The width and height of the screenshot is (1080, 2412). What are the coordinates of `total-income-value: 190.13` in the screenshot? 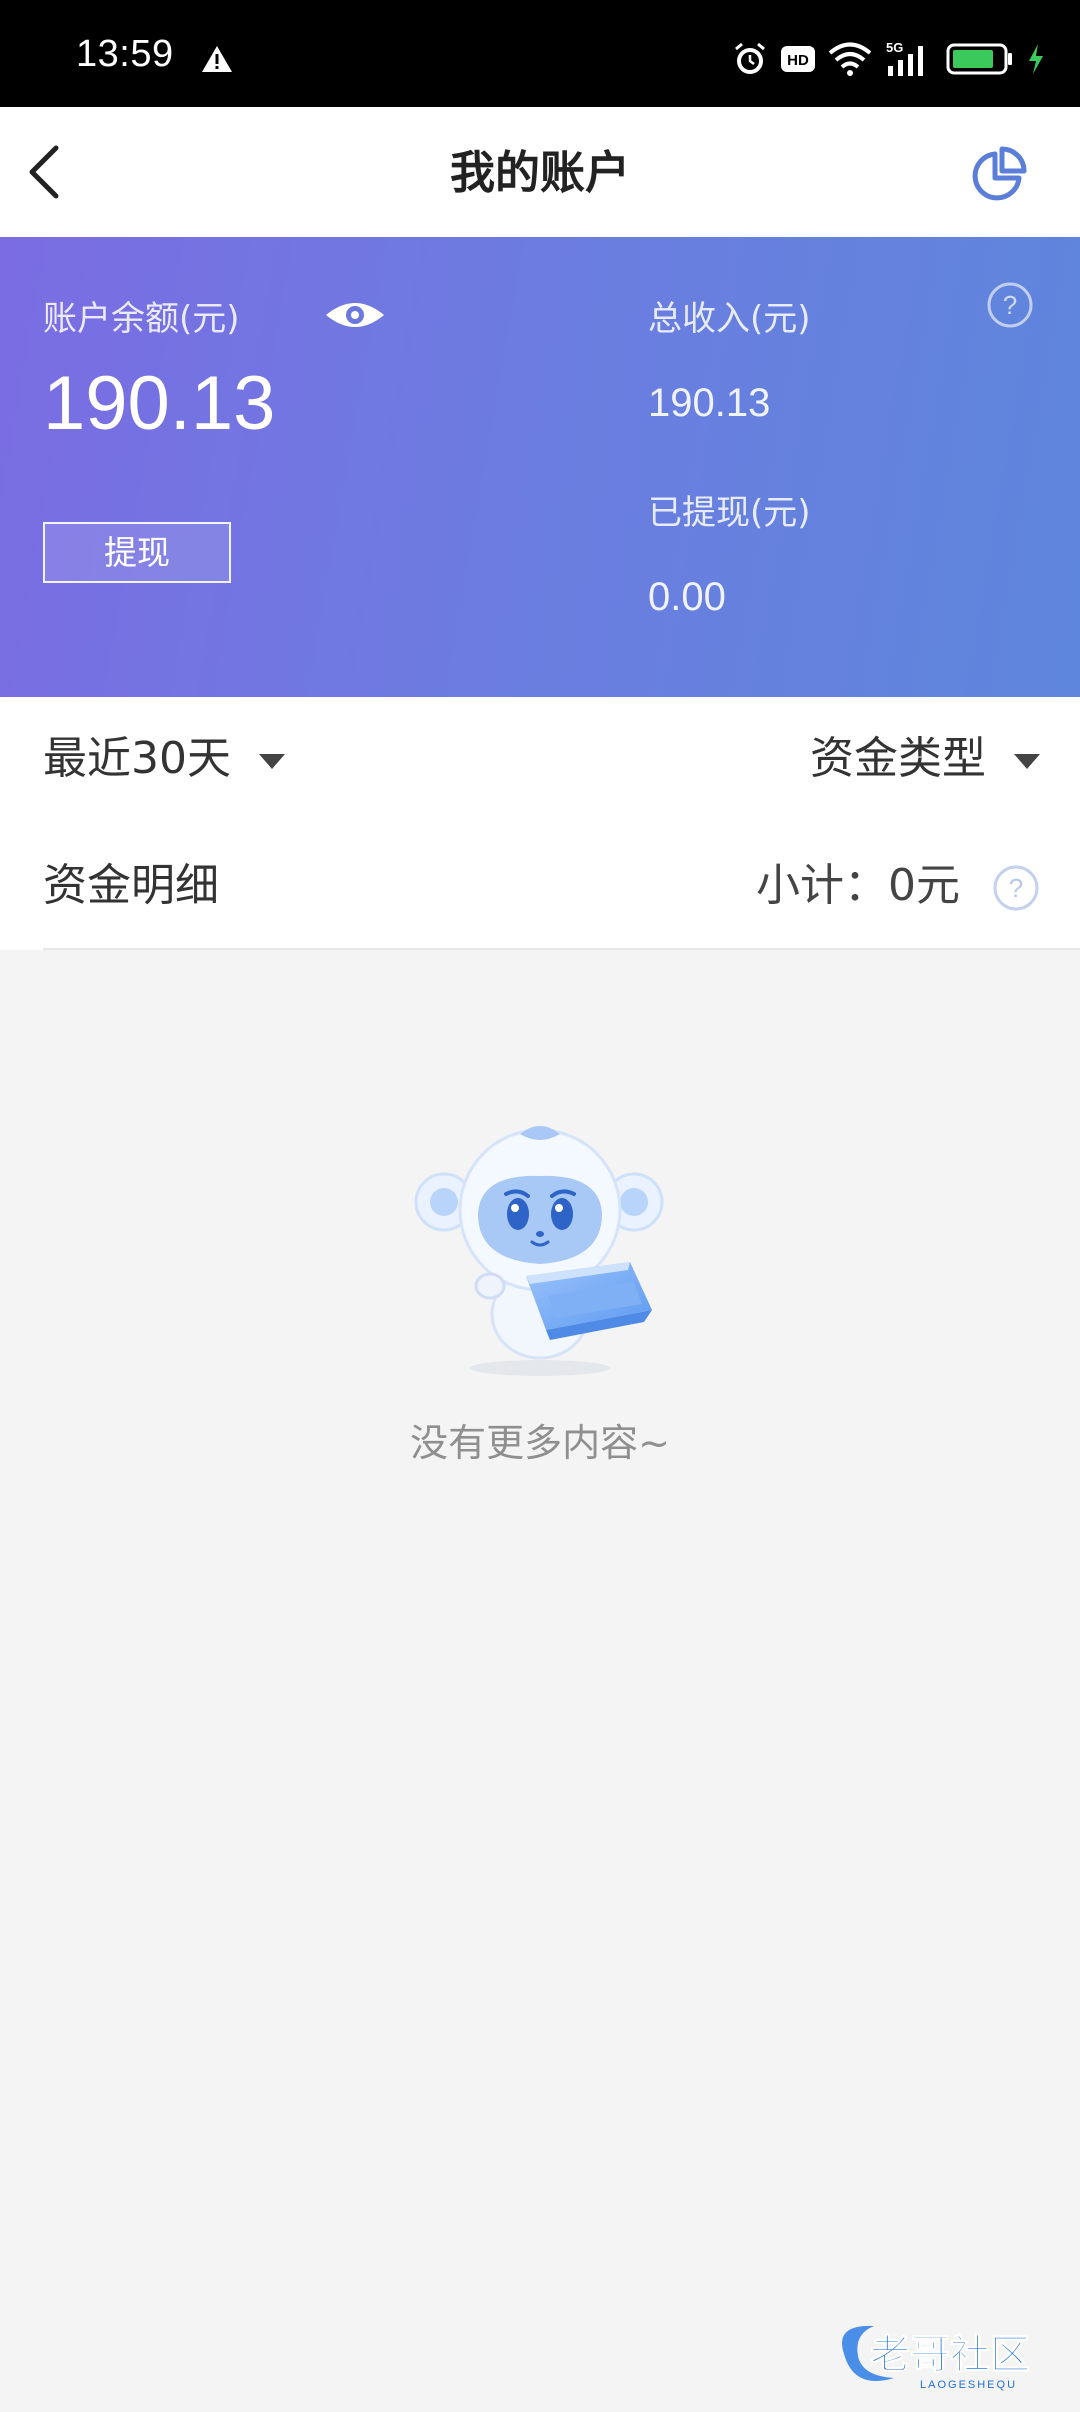 It's located at (709, 403).